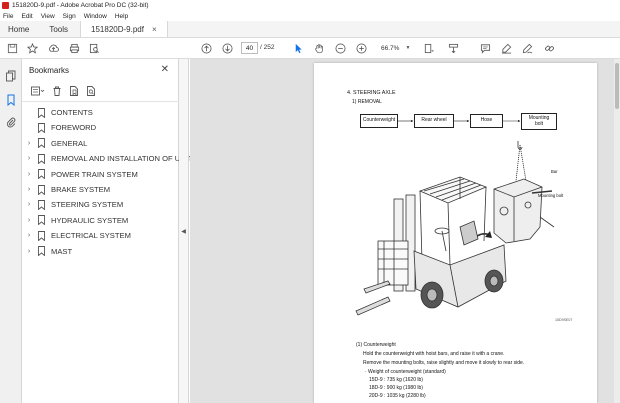 The image size is (620, 403). Describe the element at coordinates (56, 91) in the screenshot. I see `delete-bookmark-icon` at that location.